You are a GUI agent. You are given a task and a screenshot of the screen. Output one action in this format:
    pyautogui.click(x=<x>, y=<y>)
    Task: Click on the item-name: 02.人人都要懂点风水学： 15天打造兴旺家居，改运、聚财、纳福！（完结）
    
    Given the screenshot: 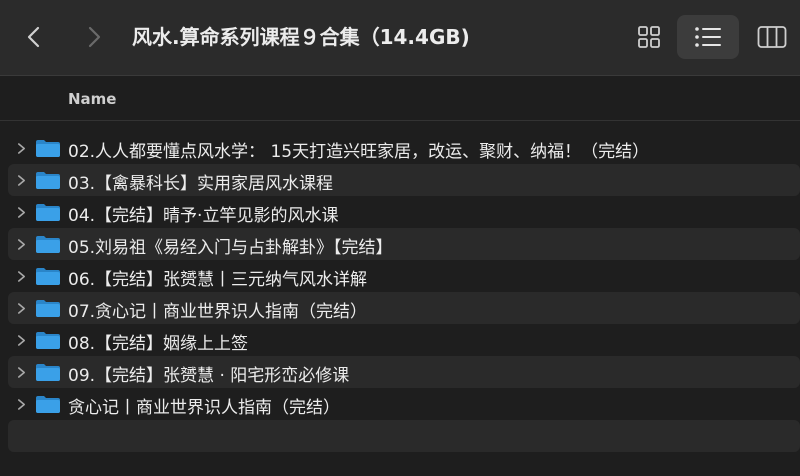 What is the action you would take?
    pyautogui.click(x=359, y=152)
    